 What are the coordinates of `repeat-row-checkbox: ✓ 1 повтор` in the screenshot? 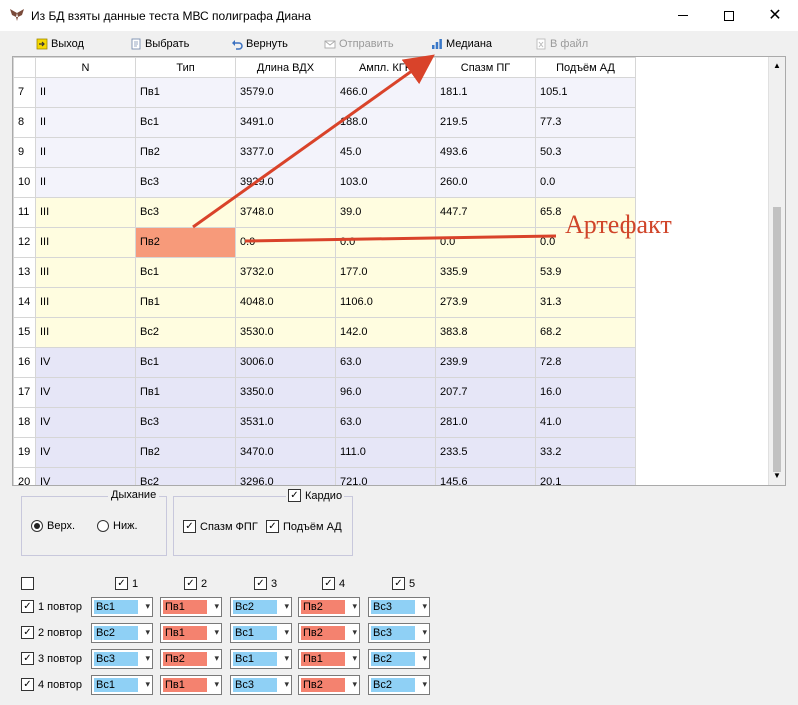 It's located at (51, 606).